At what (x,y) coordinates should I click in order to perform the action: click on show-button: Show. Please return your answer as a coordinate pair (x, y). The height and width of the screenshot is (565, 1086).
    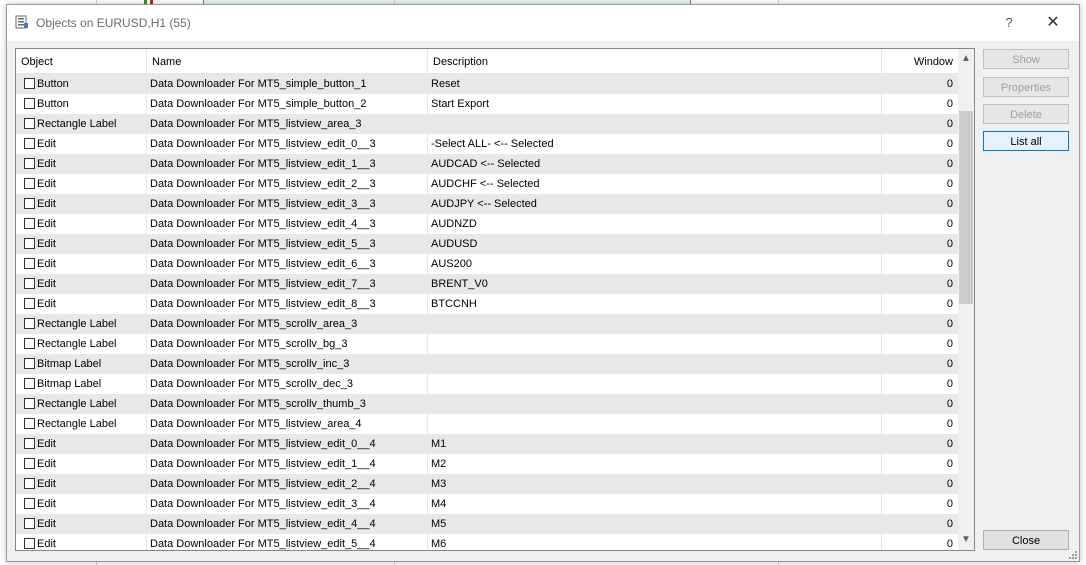
    Looking at the image, I should click on (1026, 59).